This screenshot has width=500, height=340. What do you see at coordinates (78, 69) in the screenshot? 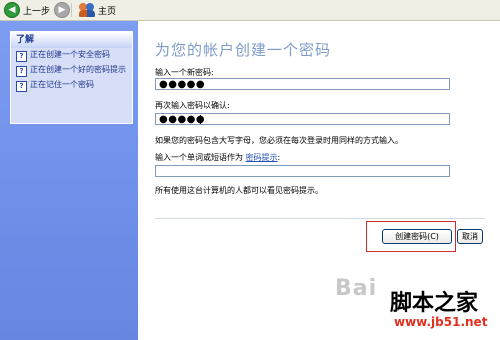
I see `sidebar-item-label: 正在创建一个好的密码提示` at bounding box center [78, 69].